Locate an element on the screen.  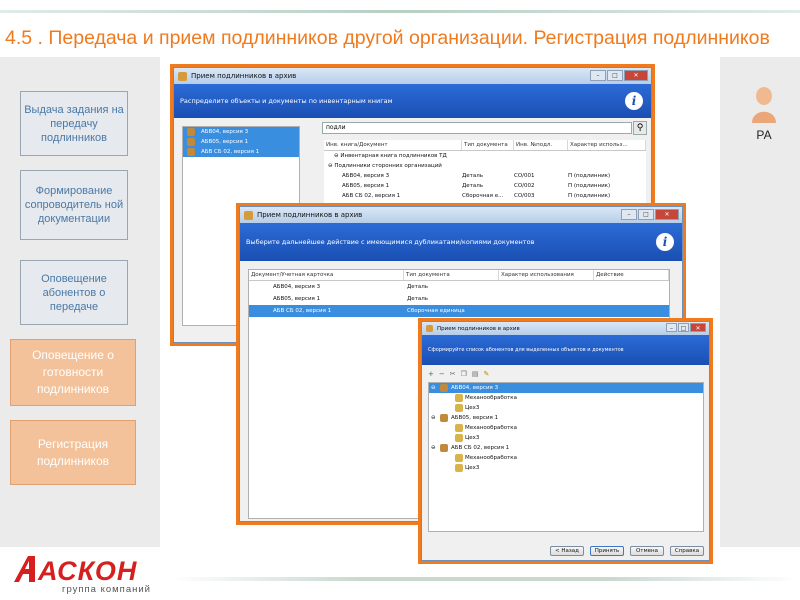
window-2-titlebar: Прием подлинников в архив is located at coordinates (461, 215).